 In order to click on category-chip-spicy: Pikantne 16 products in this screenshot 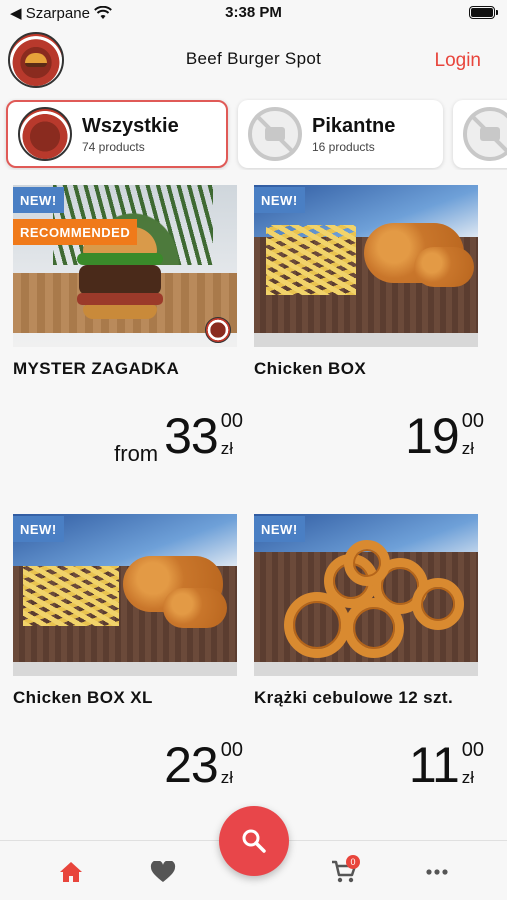, I will do `click(340, 134)`.